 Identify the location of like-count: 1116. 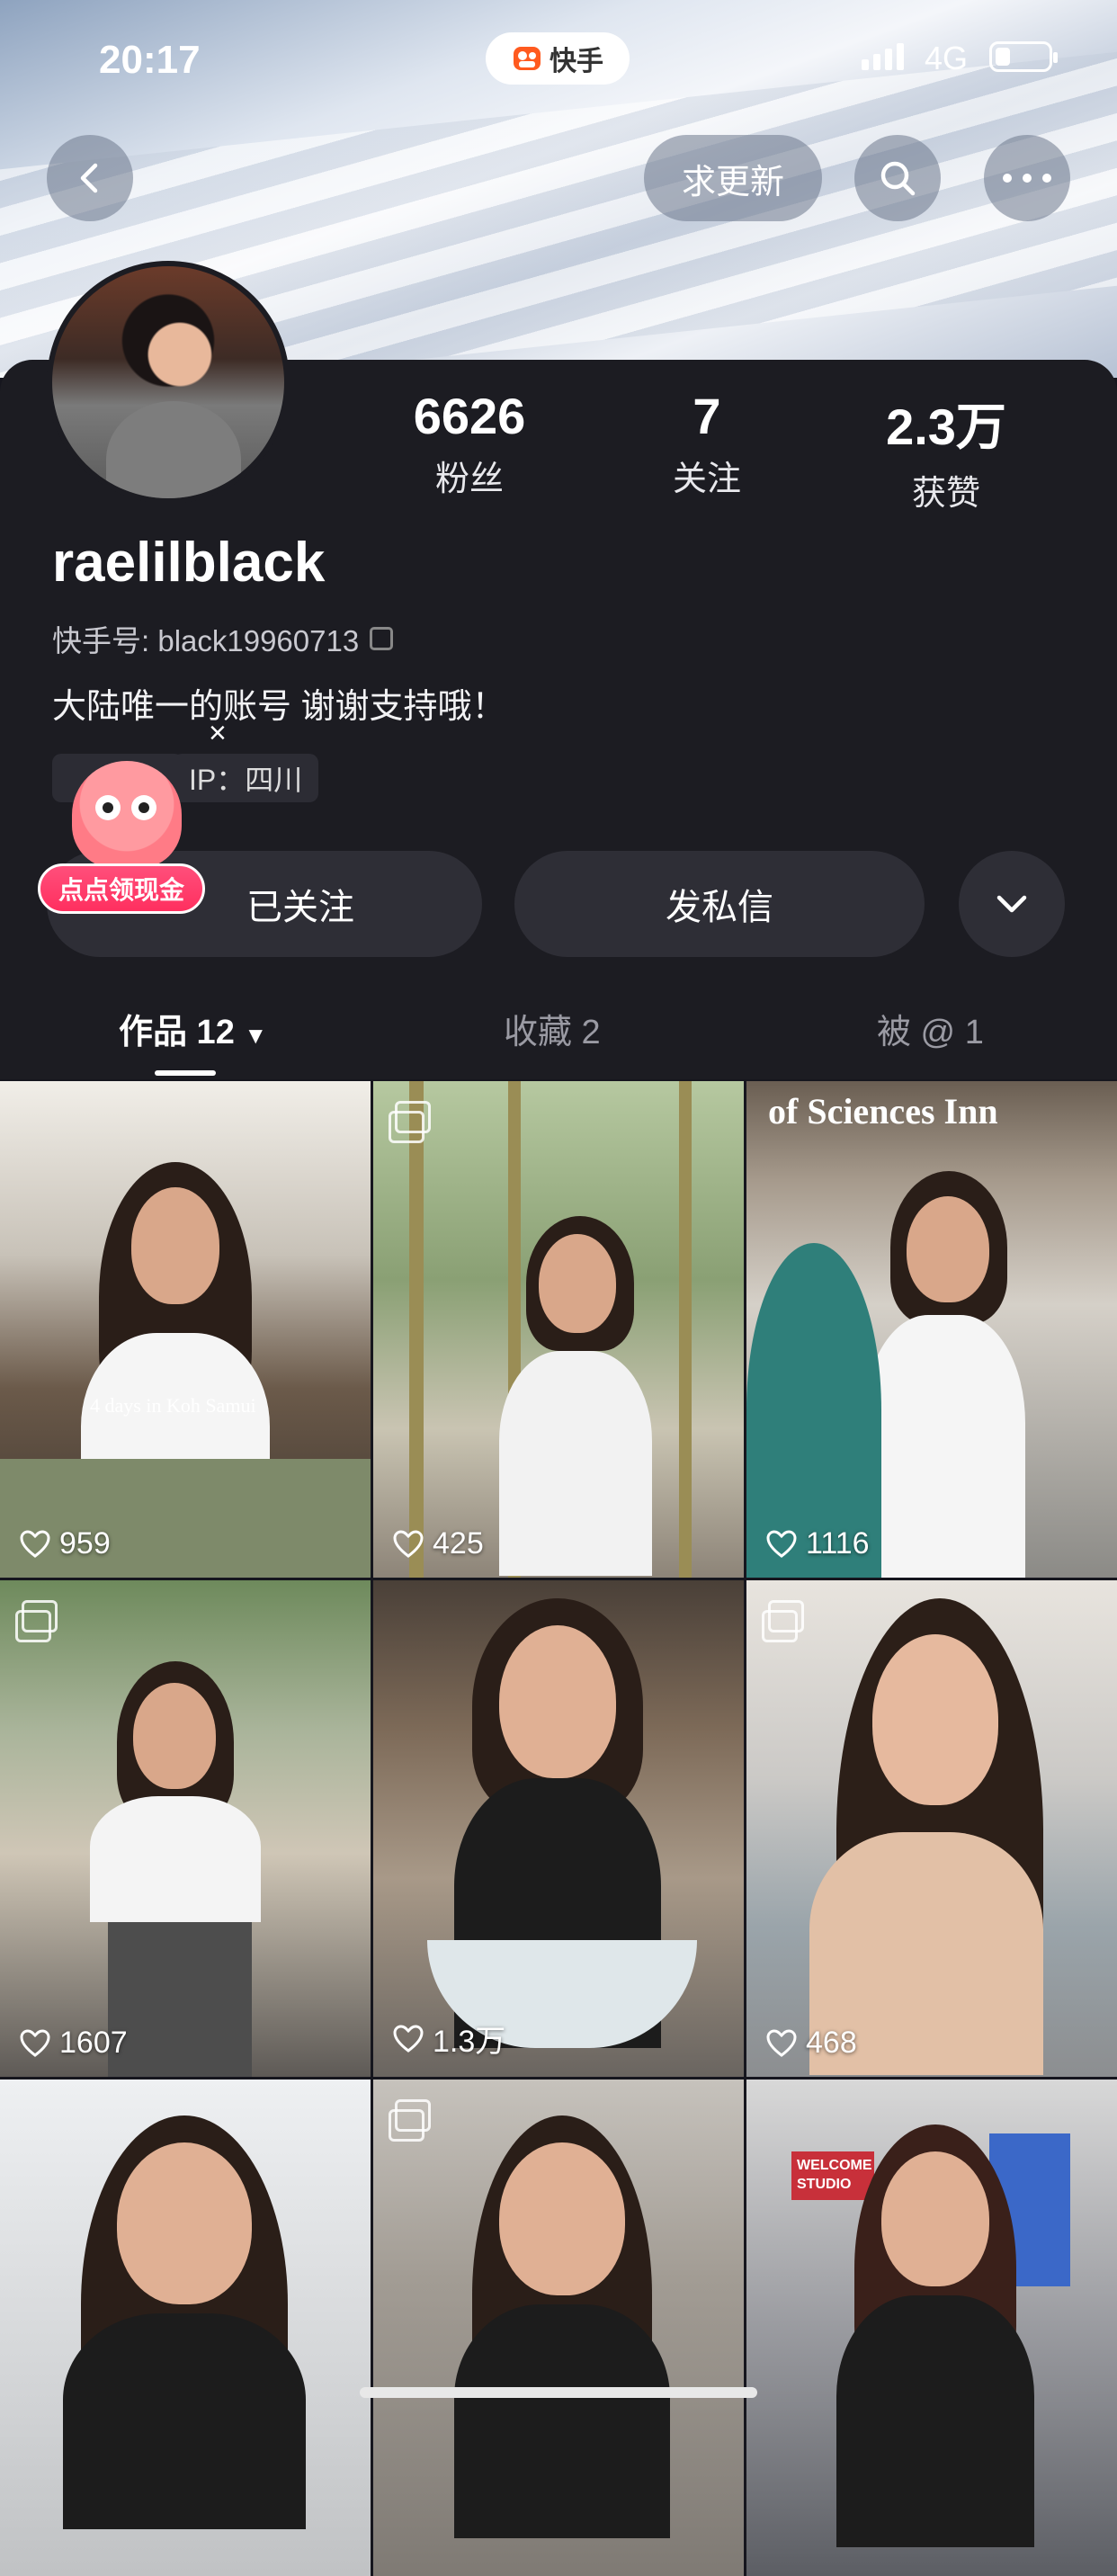
(818, 1543).